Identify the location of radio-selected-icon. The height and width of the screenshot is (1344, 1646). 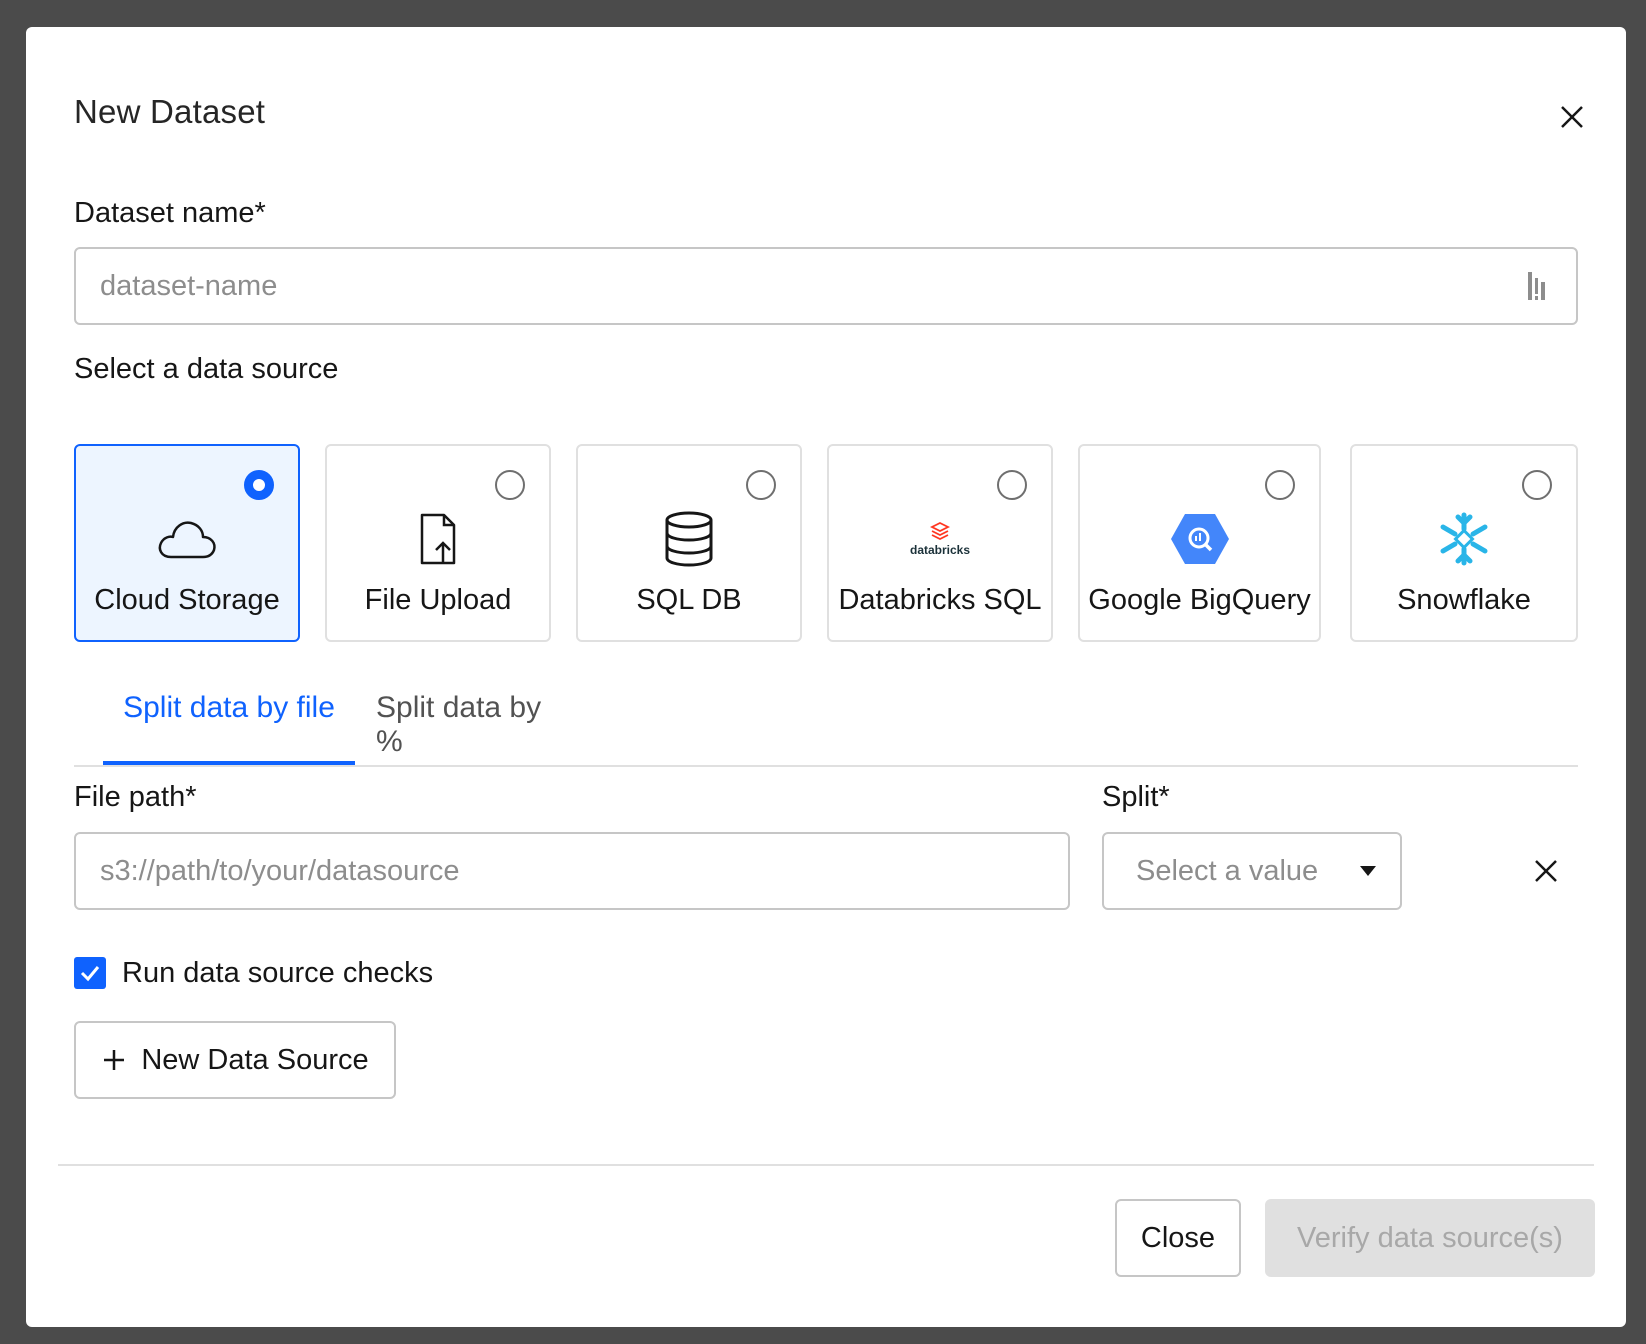
(259, 485).